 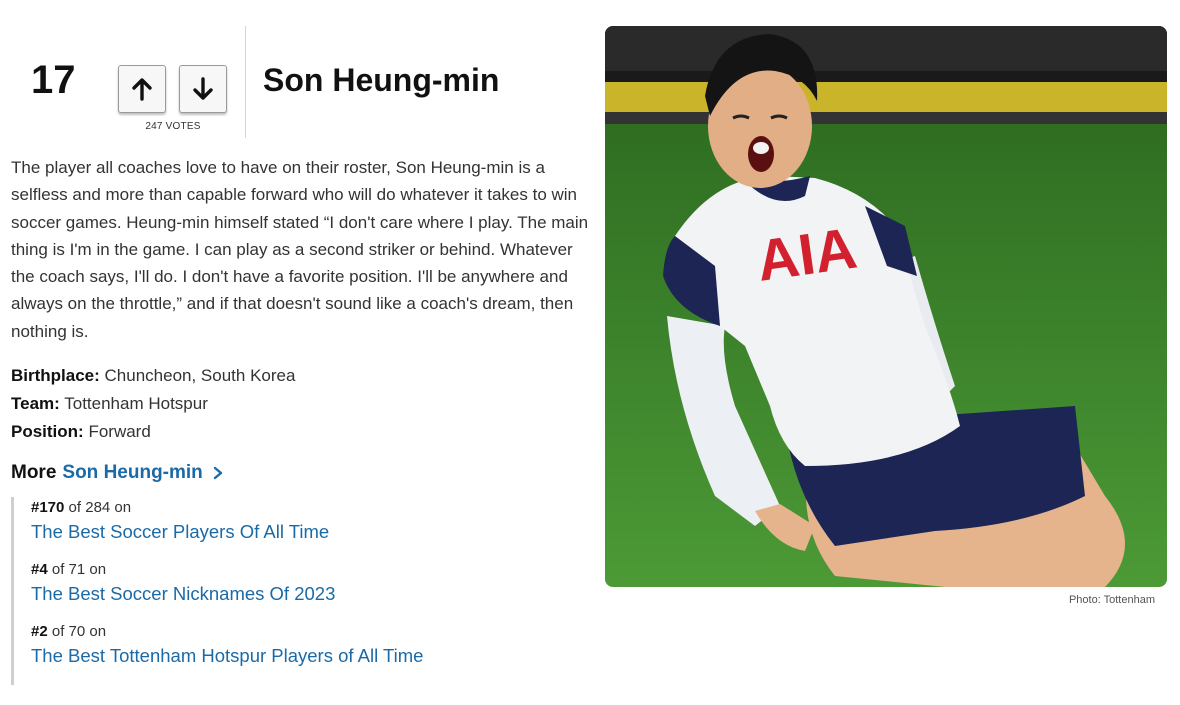 I want to click on photo-credit: Photo: Tottenham, so click(x=1111, y=600).